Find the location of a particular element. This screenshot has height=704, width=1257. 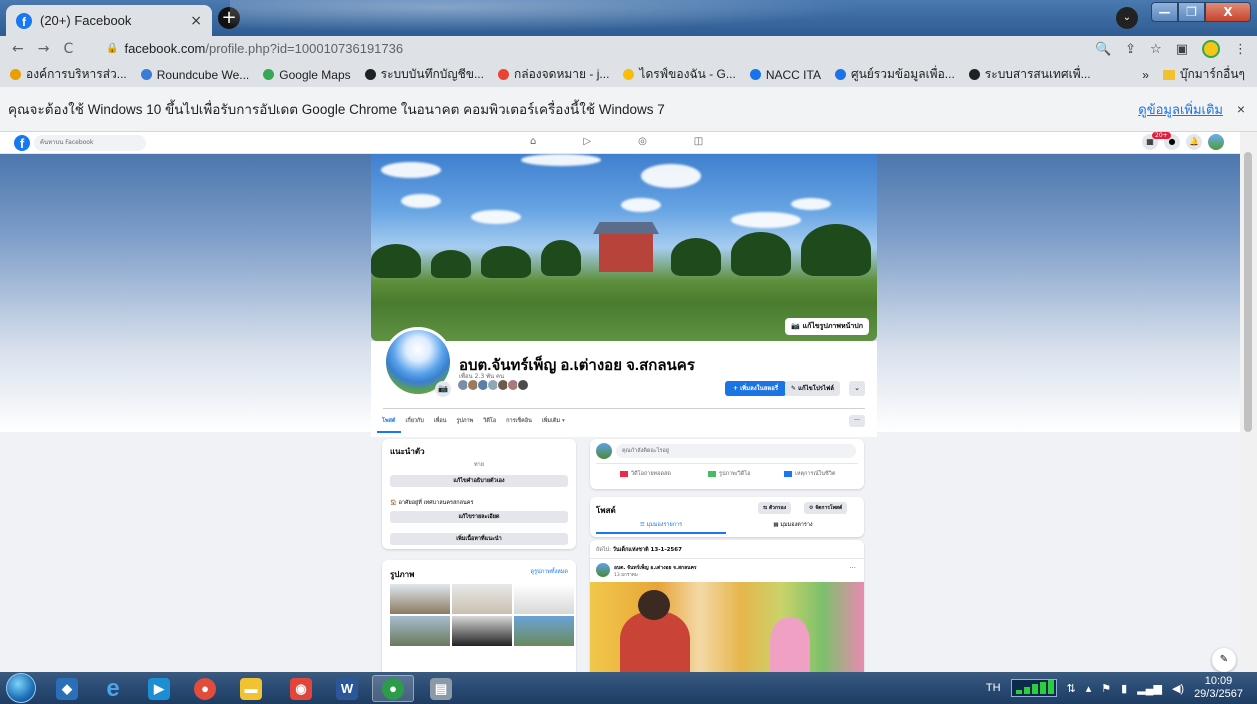

wifi-bars-icon: ▂▄▆ is located at coordinates (1149, 688).